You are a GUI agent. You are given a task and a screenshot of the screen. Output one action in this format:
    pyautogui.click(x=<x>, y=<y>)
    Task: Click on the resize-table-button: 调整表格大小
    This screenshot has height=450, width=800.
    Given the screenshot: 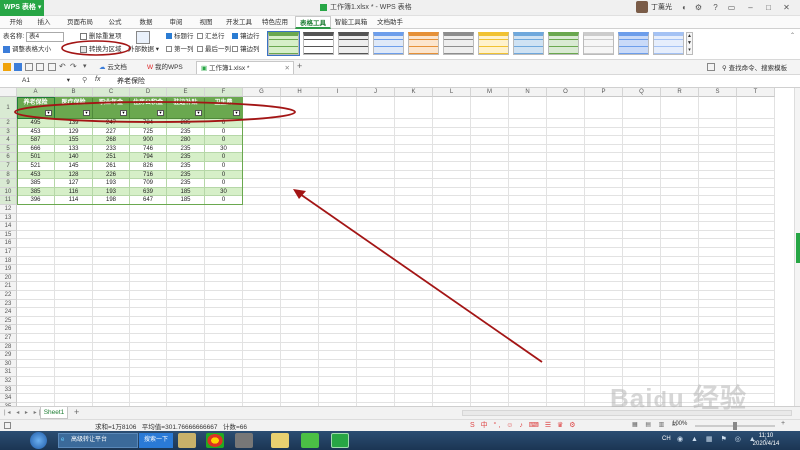 What is the action you would take?
    pyautogui.click(x=27, y=50)
    